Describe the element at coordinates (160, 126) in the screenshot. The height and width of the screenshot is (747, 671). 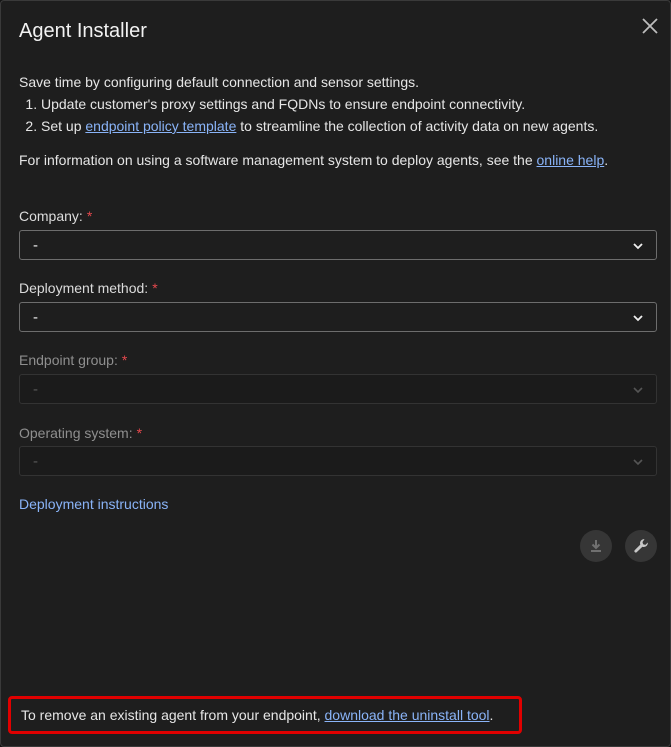
I see `endpoint-policy-template-link: endpoint policy template` at that location.